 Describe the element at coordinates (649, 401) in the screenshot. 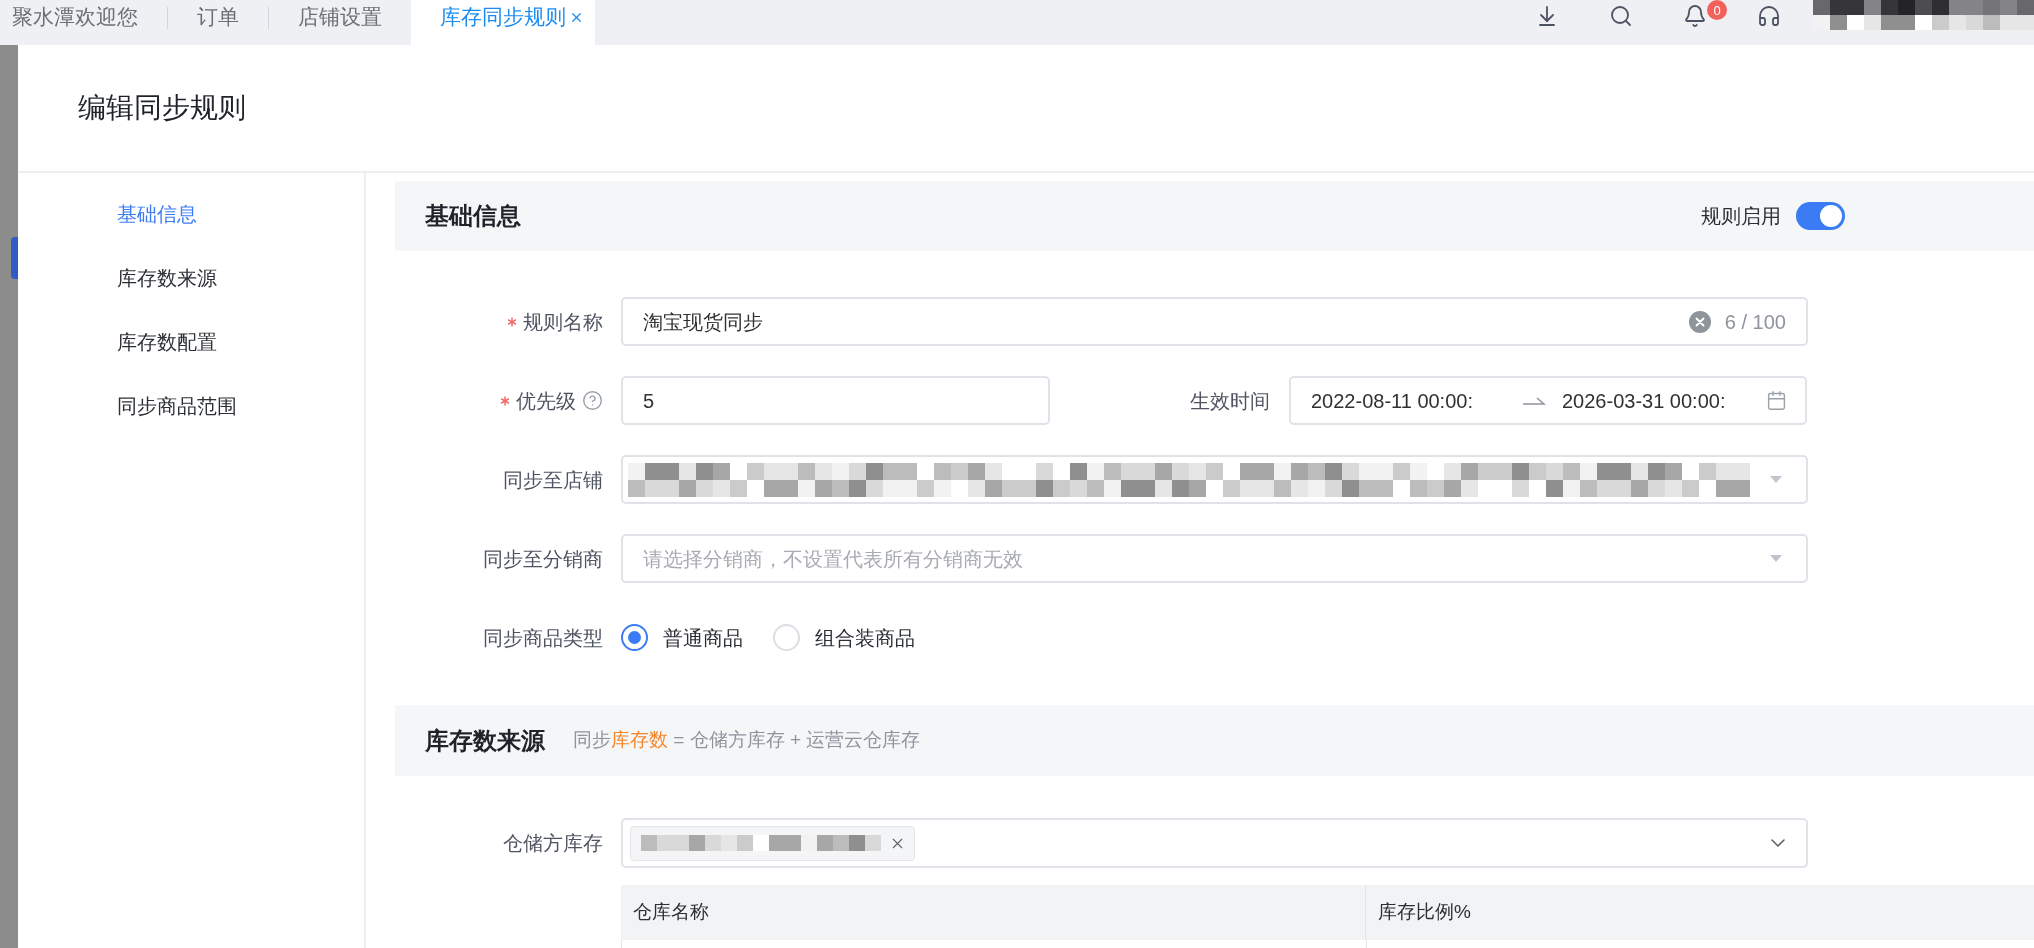

I see `input-value: 5` at that location.